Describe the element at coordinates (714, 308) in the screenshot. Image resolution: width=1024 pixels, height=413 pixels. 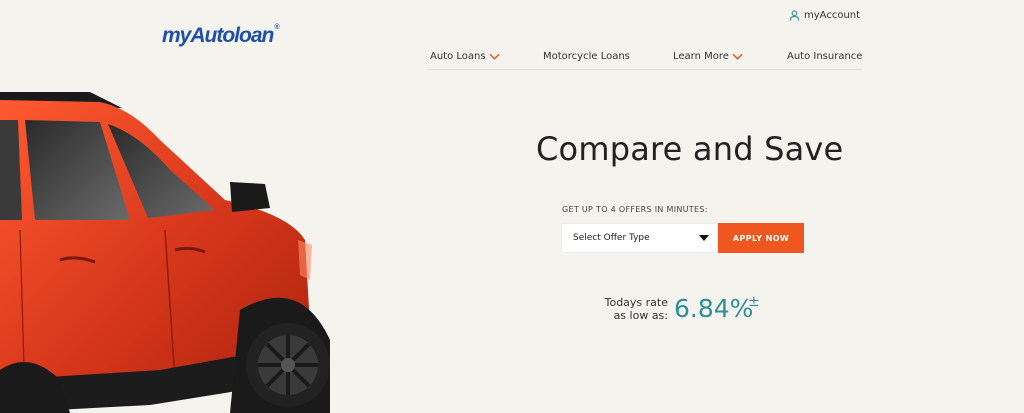
I see `rate-value: 6.84%` at that location.